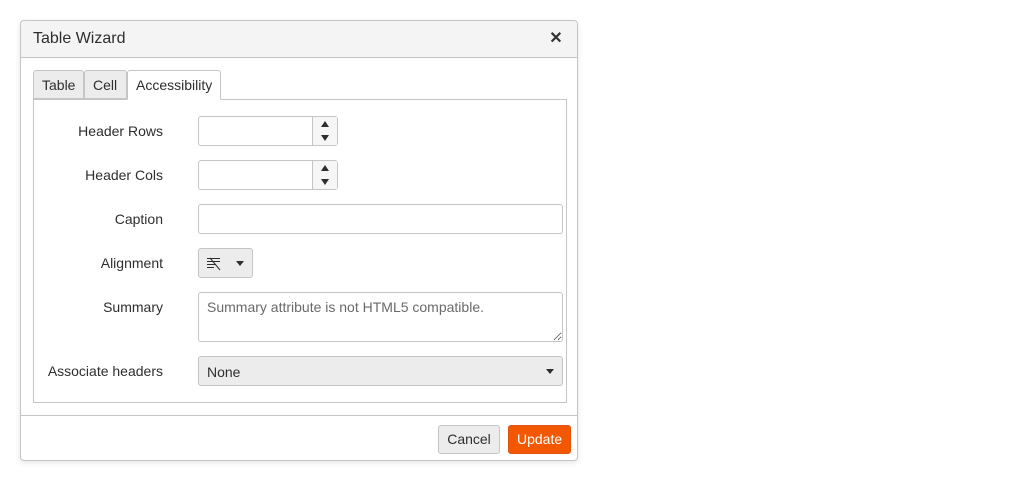 This screenshot has height=483, width=1024. What do you see at coordinates (255, 175) in the screenshot?
I see `header-cols-input` at bounding box center [255, 175].